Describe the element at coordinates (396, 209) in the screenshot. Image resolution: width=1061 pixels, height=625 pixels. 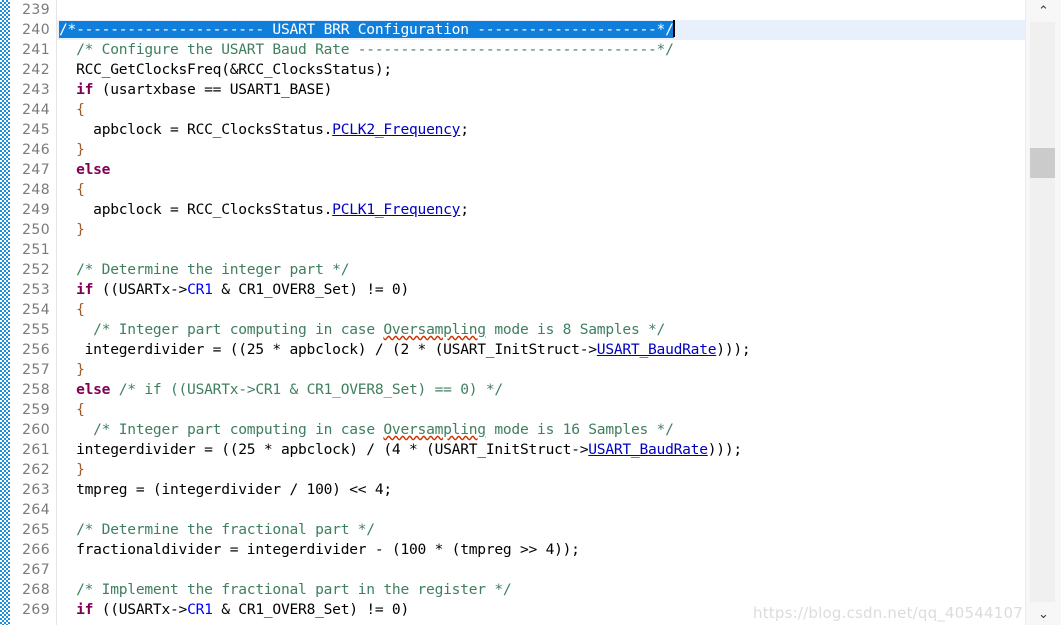
I see `member-token: PCLK1_Frequency` at that location.